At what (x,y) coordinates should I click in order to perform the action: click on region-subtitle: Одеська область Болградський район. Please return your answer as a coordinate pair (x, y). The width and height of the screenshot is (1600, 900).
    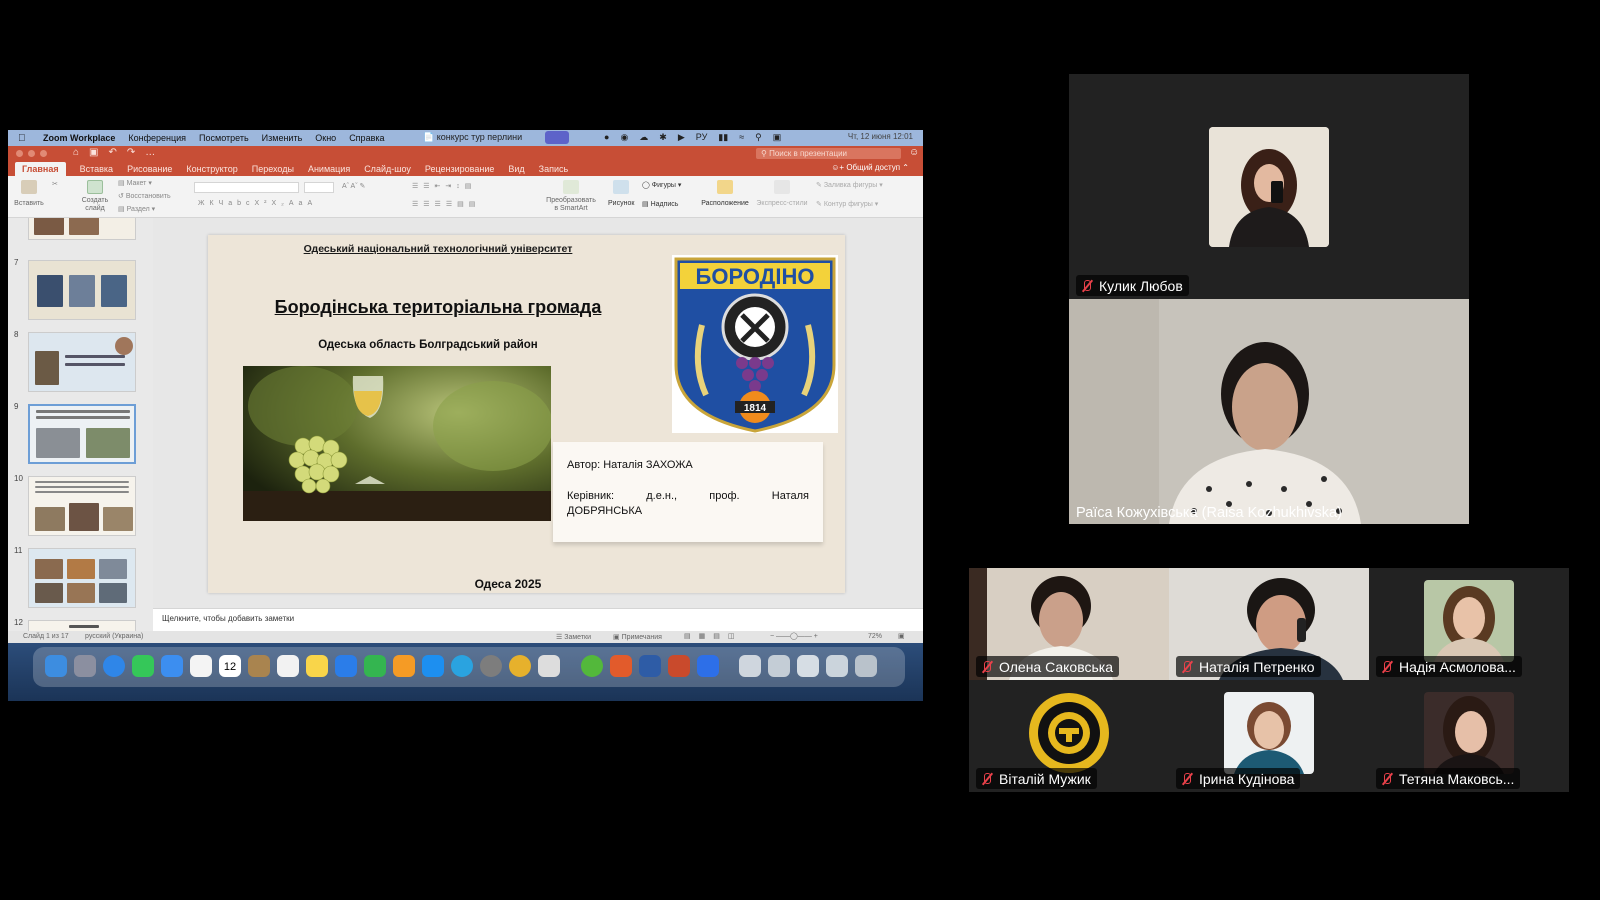
    Looking at the image, I should click on (428, 345).